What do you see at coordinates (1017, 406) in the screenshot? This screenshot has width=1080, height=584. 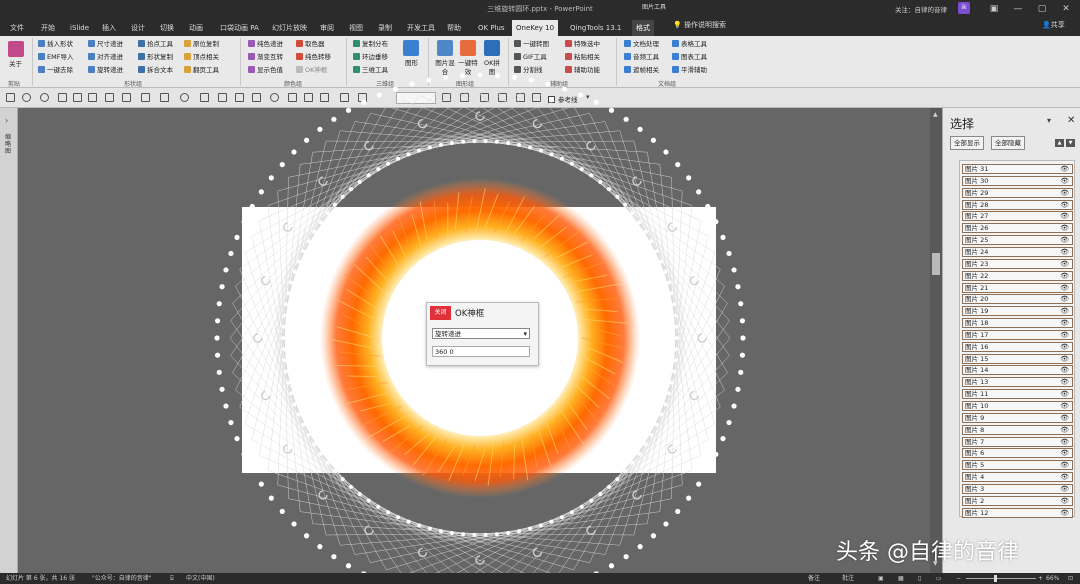 I see `selection-item: 图片 10 👁` at bounding box center [1017, 406].